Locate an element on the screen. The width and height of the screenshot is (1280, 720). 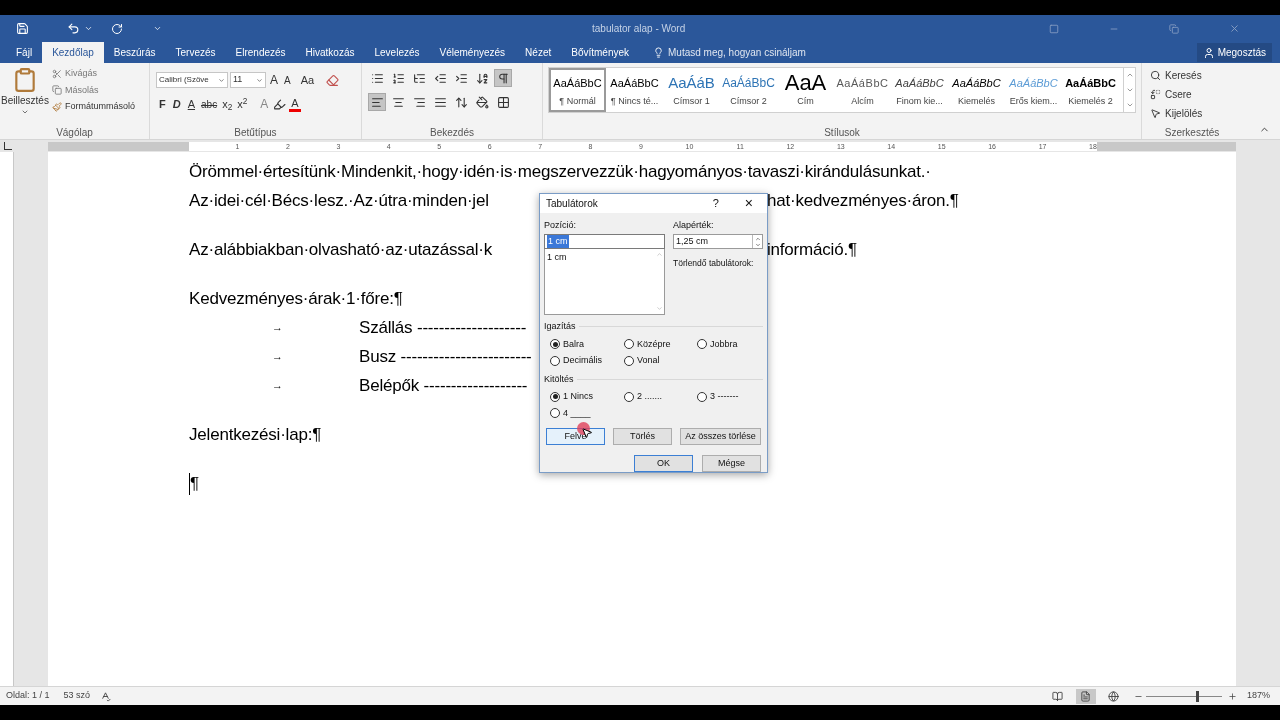
zoom-level: 187% is located at coordinates (1258, 696).